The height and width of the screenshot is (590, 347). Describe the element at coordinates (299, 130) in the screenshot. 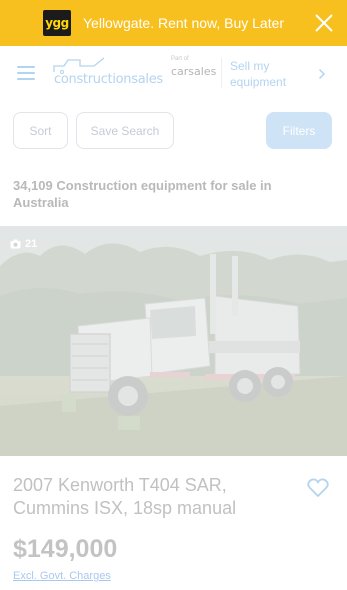

I see `filters-button: Filters` at that location.